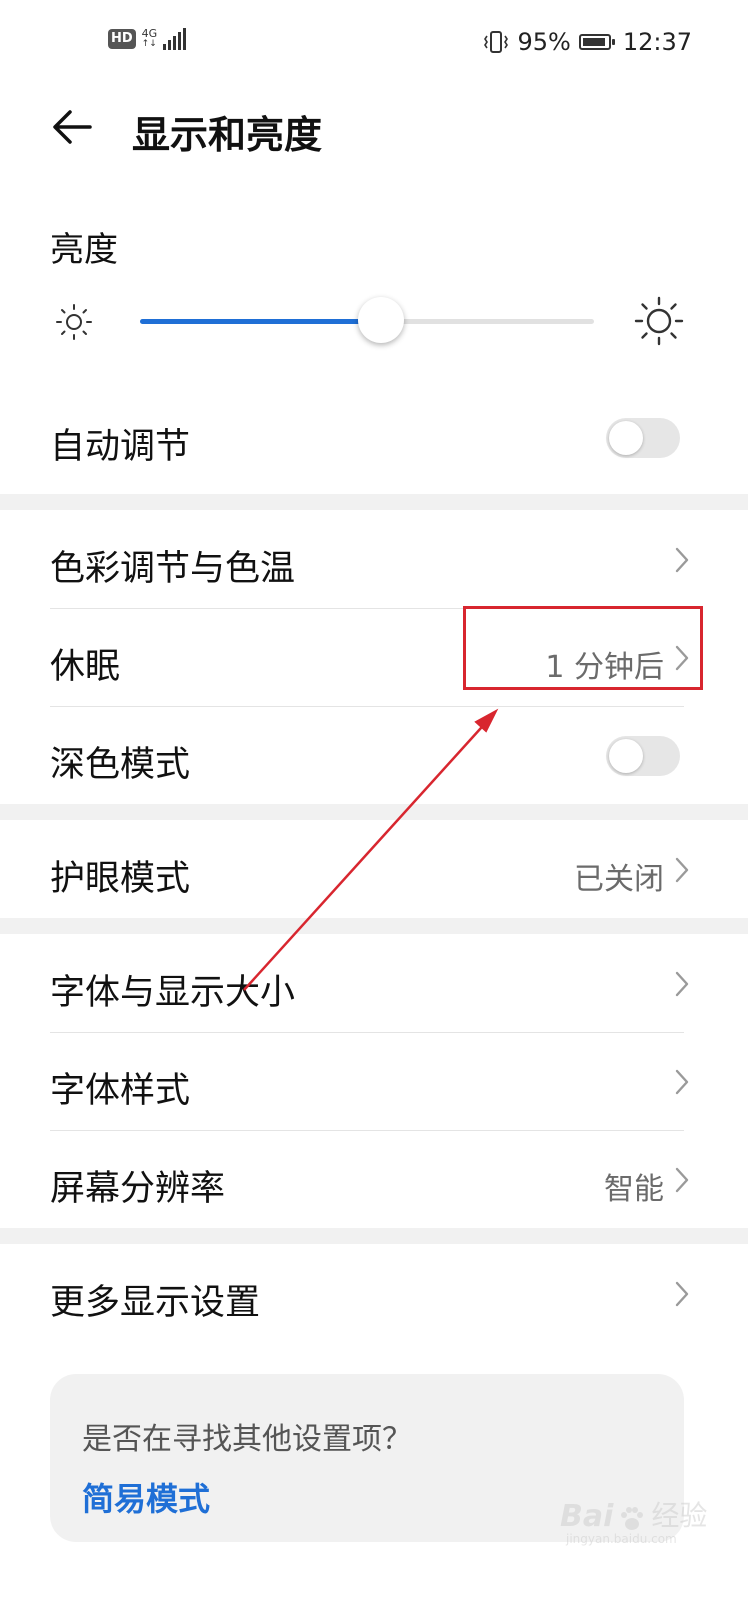 This screenshot has height=1600, width=748. Describe the element at coordinates (260, 321) in the screenshot. I see `brightness-slider-fill` at that location.